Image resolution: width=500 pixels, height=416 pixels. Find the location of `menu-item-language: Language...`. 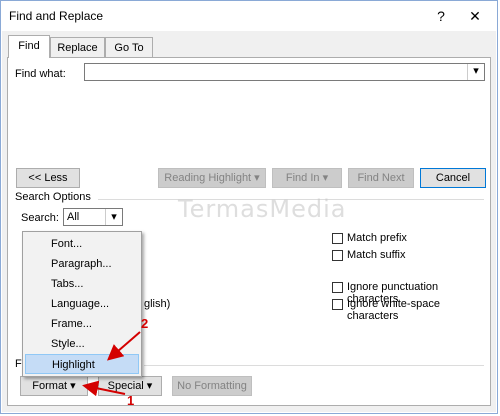

menu-item-language: Language... is located at coordinates (82, 304).